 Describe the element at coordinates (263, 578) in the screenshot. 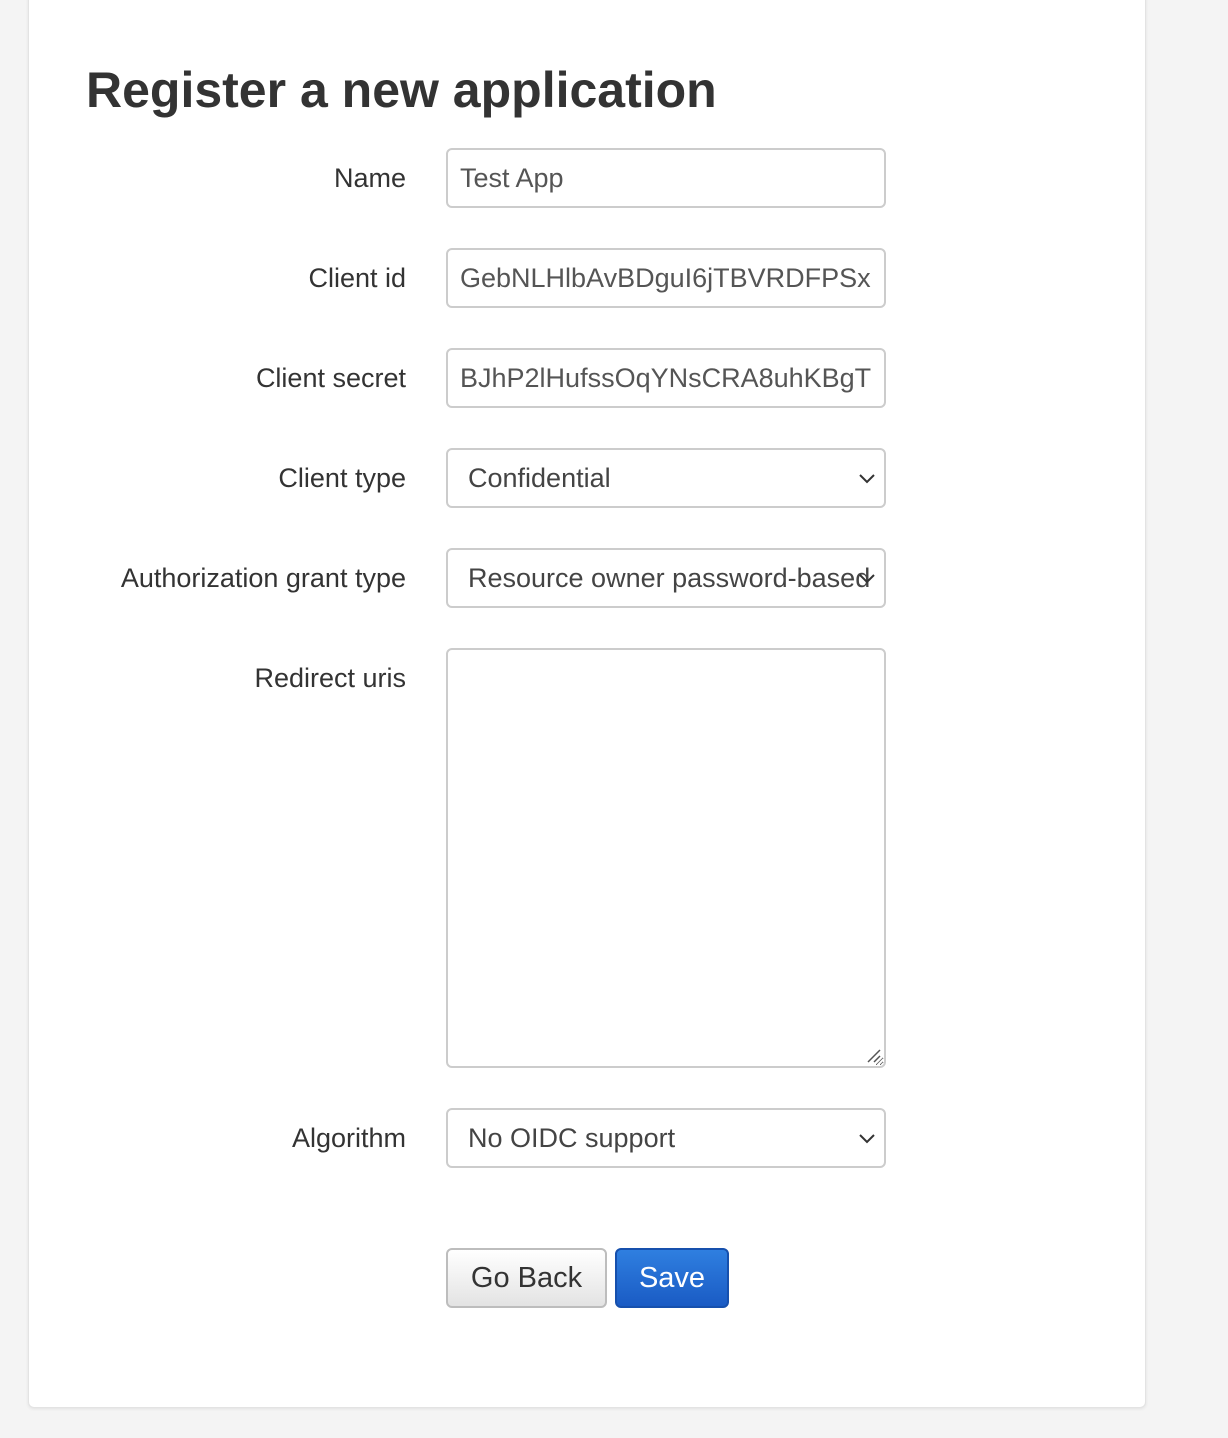

I see `grant-type-label: Authorization grant type` at that location.